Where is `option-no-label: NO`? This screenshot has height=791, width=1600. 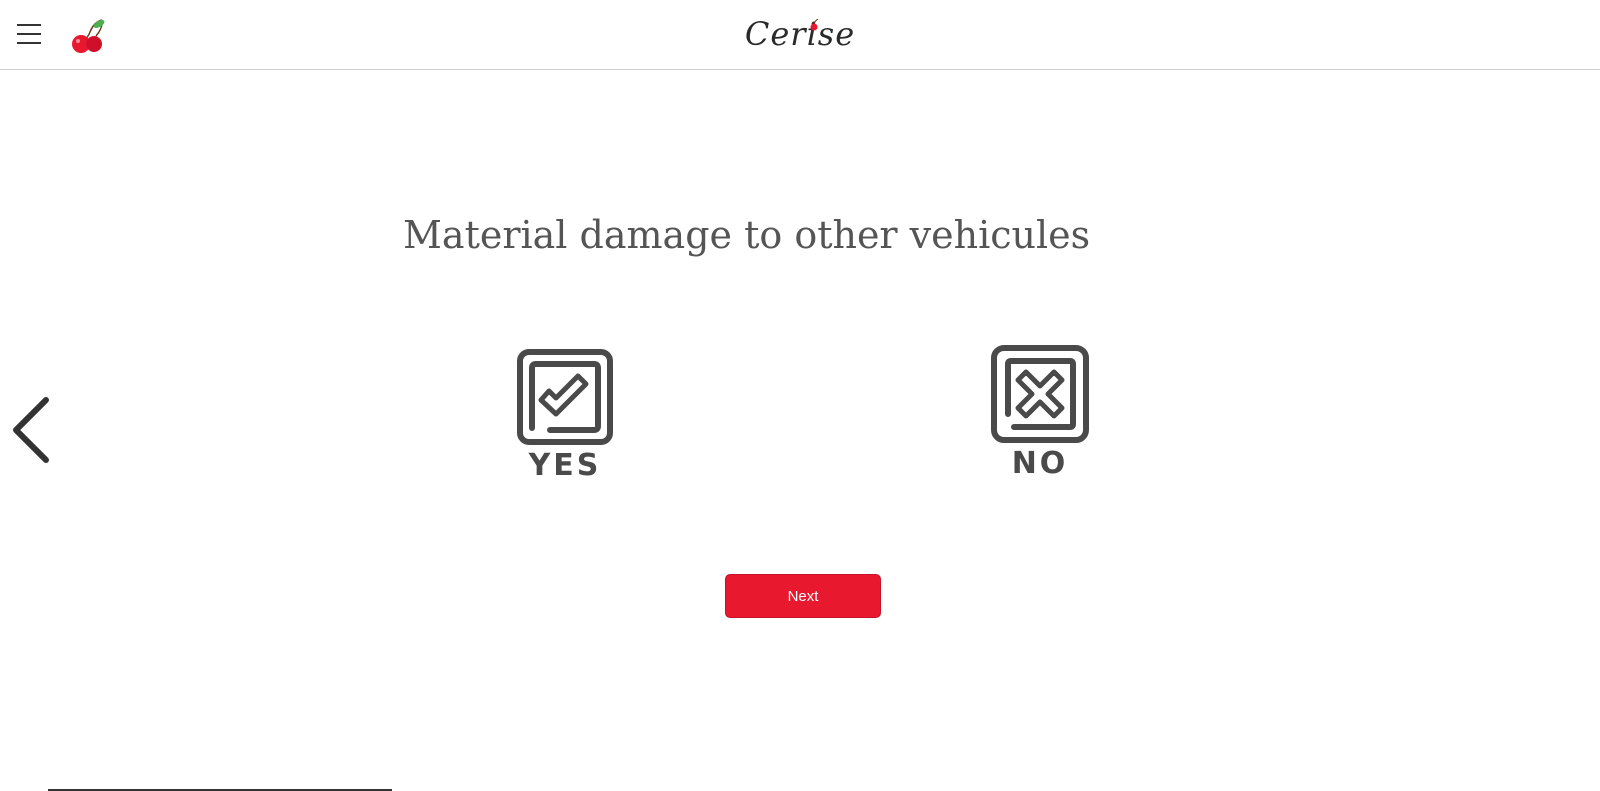
option-no-label: NO is located at coordinates (1040, 463).